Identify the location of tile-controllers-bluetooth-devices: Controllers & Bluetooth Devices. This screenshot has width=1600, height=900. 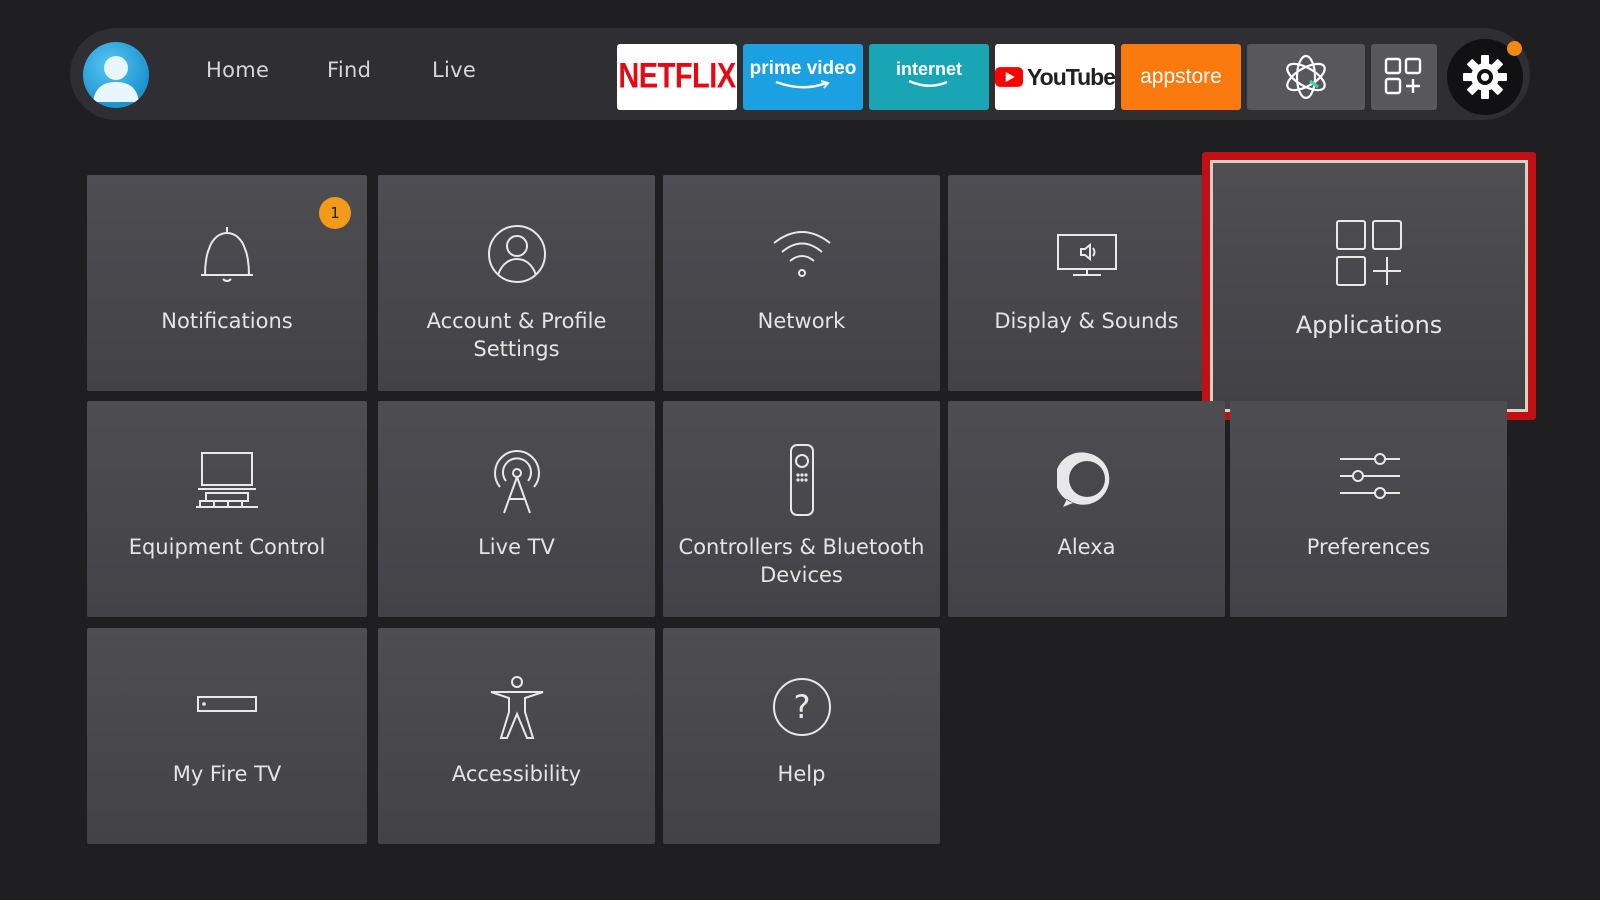
(801, 509).